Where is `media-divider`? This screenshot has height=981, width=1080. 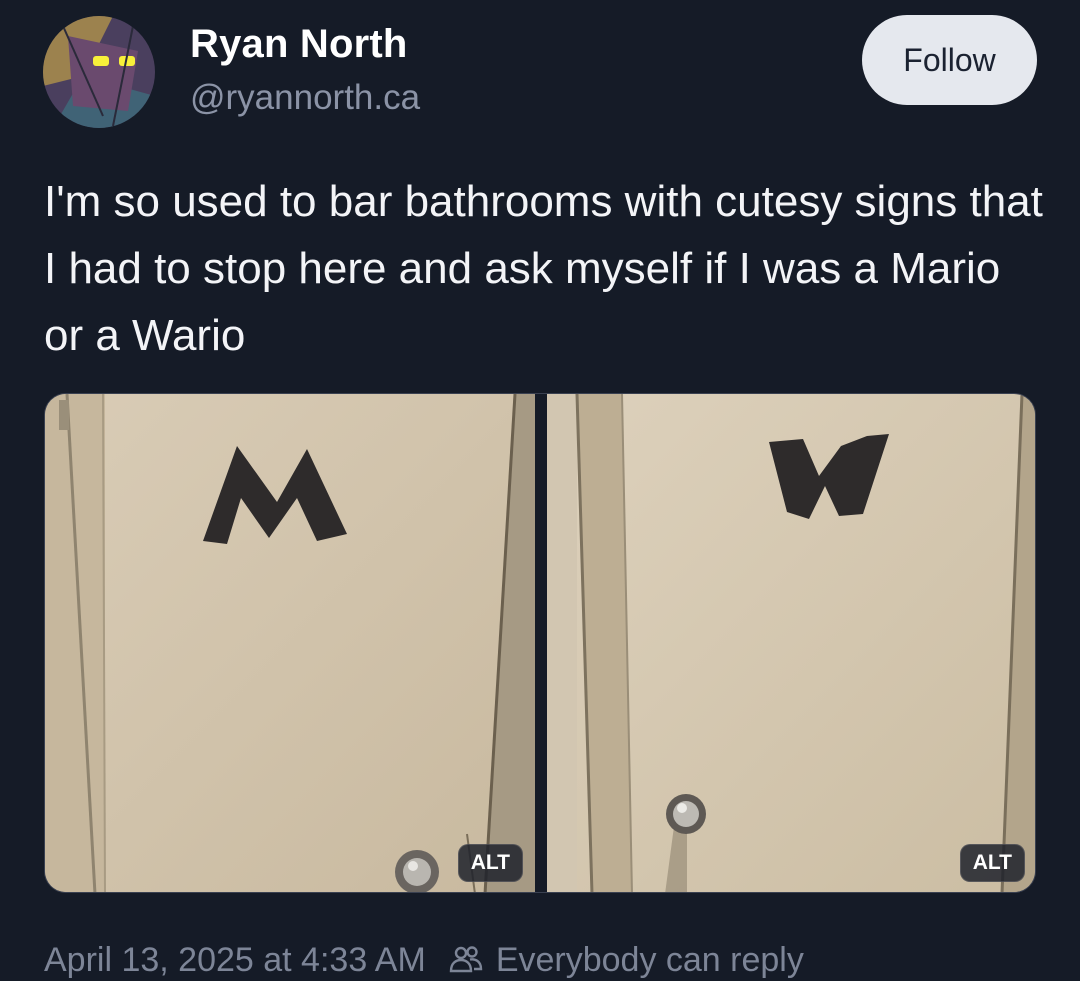
media-divider is located at coordinates (541, 643).